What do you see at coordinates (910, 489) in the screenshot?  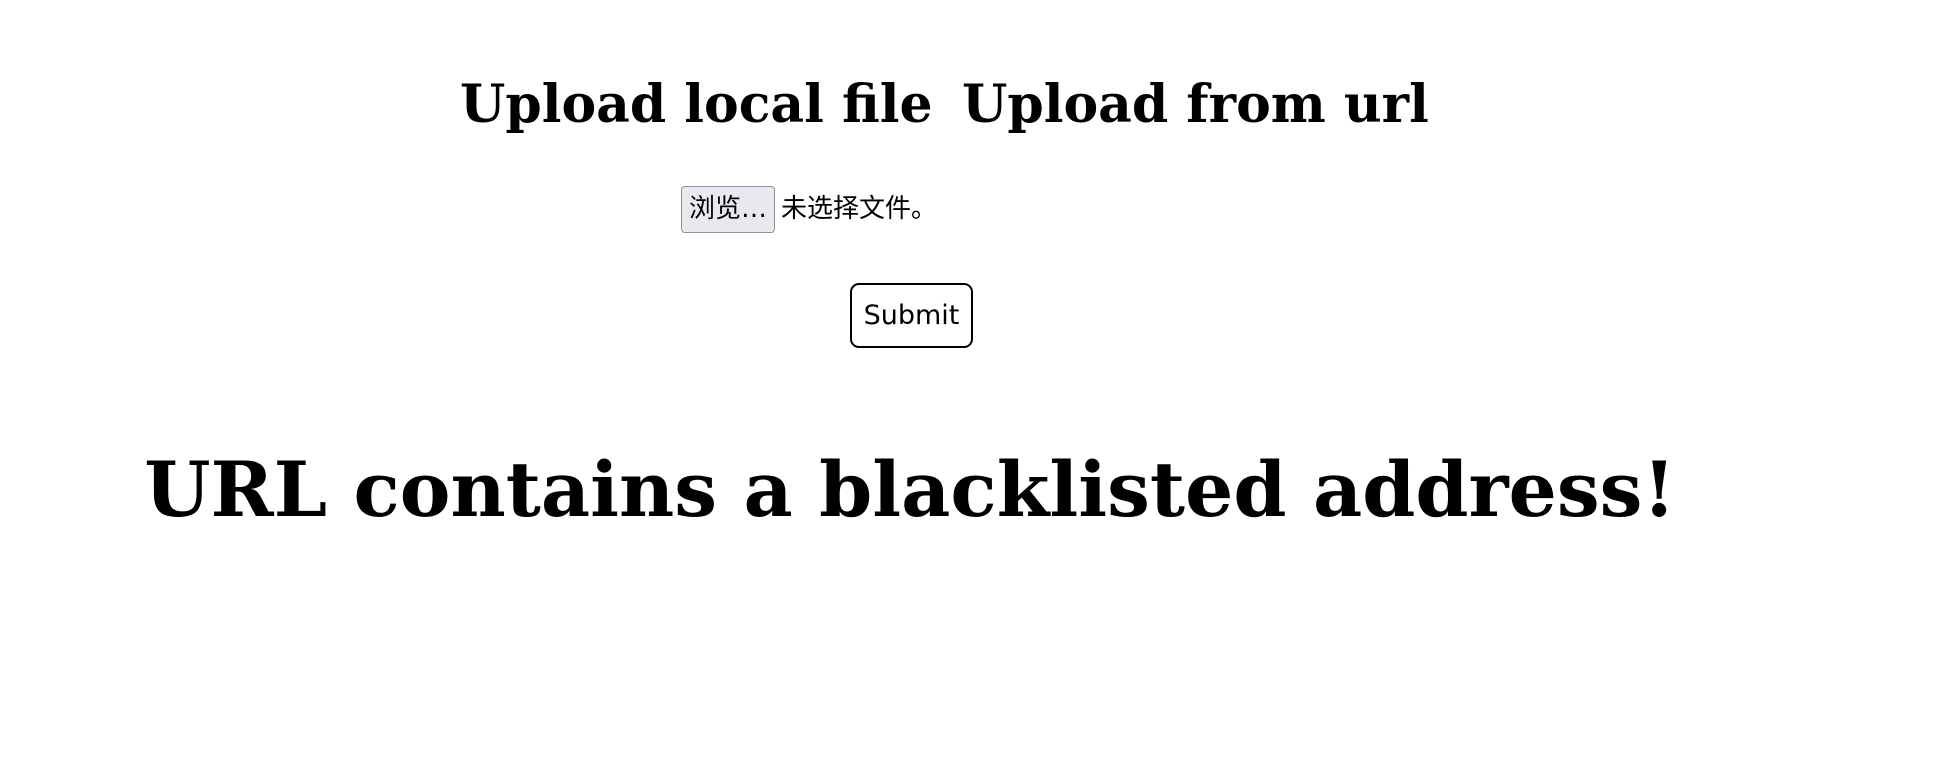 I see `error-message: URL contains a blacklisted address!` at bounding box center [910, 489].